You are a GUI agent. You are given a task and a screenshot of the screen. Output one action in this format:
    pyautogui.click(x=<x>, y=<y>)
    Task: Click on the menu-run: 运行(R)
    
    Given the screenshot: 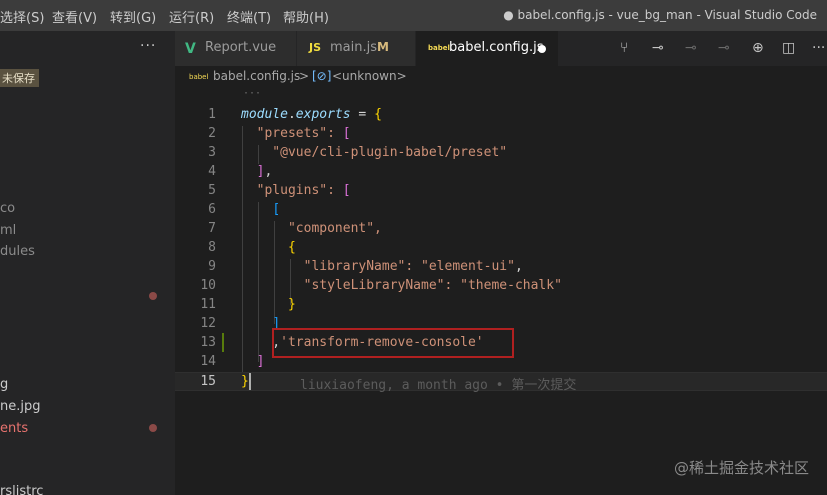 What is the action you would take?
    pyautogui.click(x=191, y=16)
    